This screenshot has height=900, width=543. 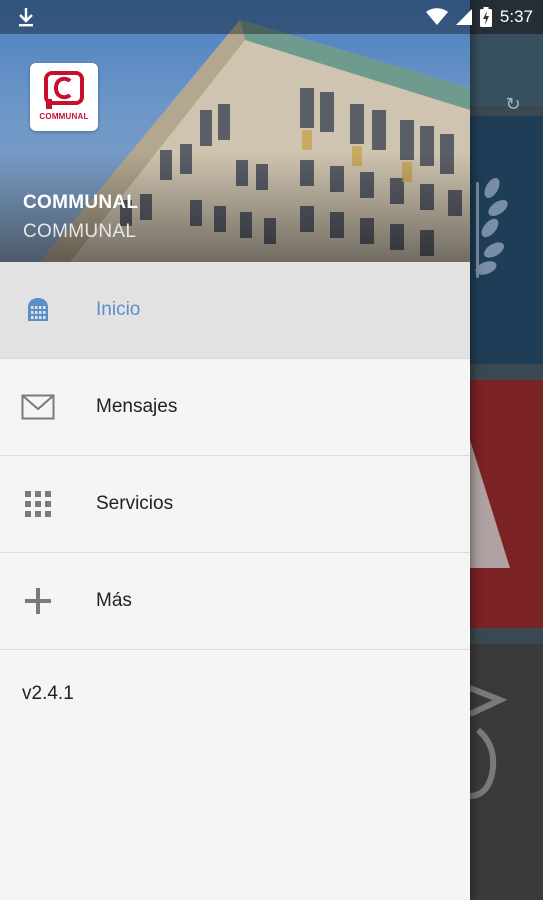 I want to click on menu-item-label: Mensajes, so click(x=137, y=406).